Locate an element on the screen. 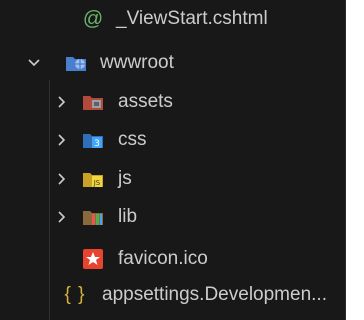 The height and width of the screenshot is (320, 364). tree-item-label: wwwroot is located at coordinates (137, 62).